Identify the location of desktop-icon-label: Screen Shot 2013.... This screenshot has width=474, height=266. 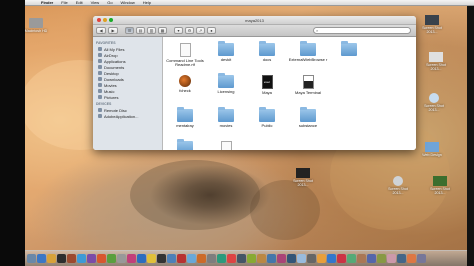
(432, 30).